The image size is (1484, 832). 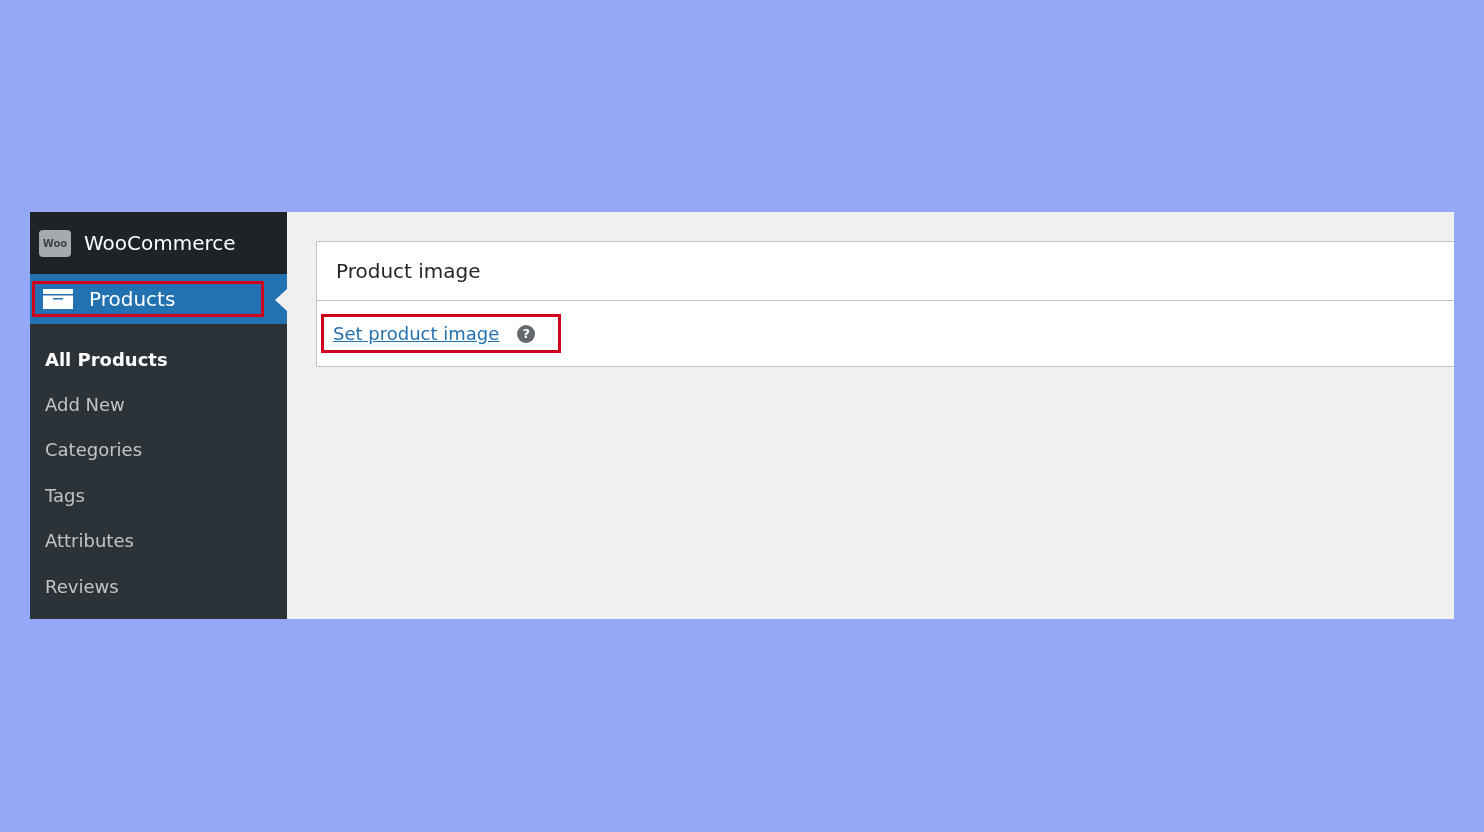 What do you see at coordinates (132, 299) in the screenshot?
I see `menu-label: Products` at bounding box center [132, 299].